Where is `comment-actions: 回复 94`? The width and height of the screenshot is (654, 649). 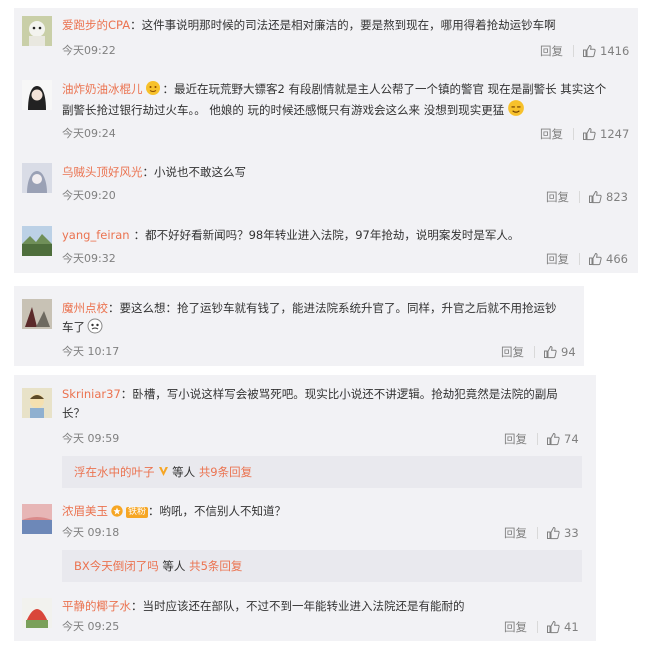 comment-actions: 回复 94 is located at coordinates (538, 352).